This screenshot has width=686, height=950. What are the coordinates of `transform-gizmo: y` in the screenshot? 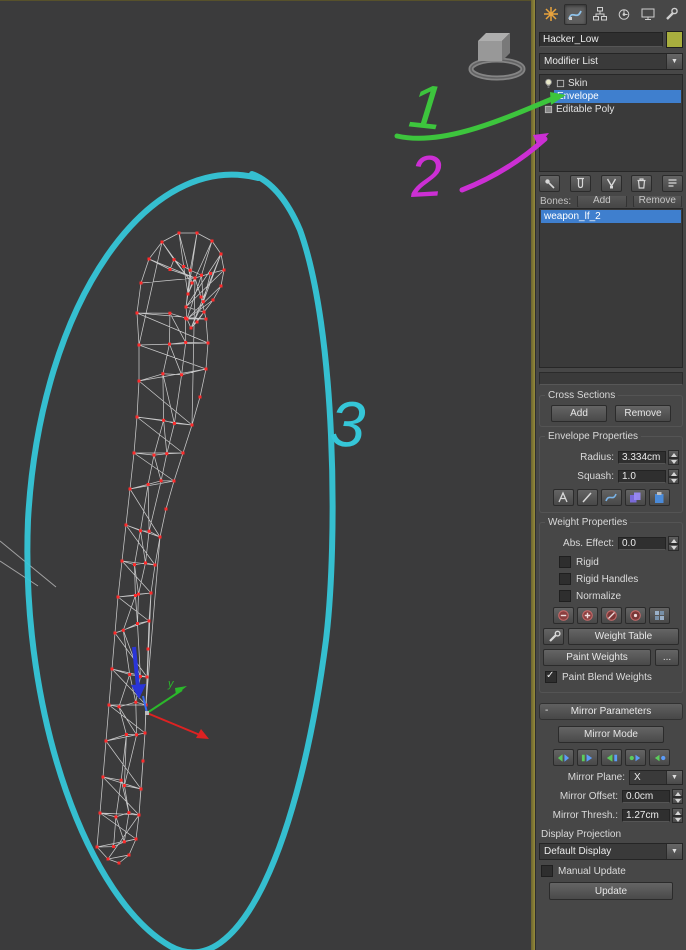 It's located at (175, 708).